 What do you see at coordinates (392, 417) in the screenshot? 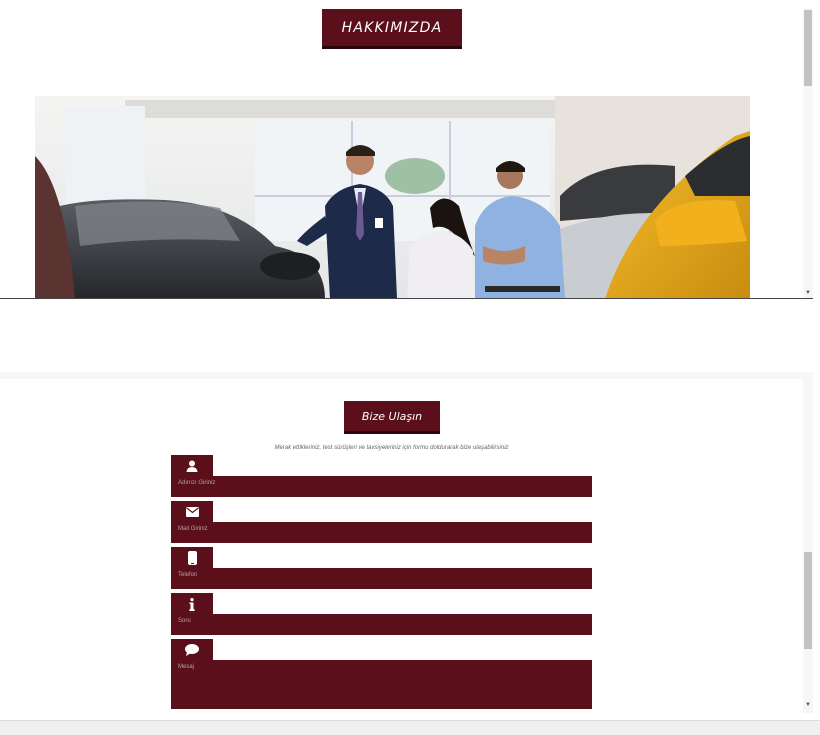
I see `contact-button: Bize Ulaşın` at bounding box center [392, 417].